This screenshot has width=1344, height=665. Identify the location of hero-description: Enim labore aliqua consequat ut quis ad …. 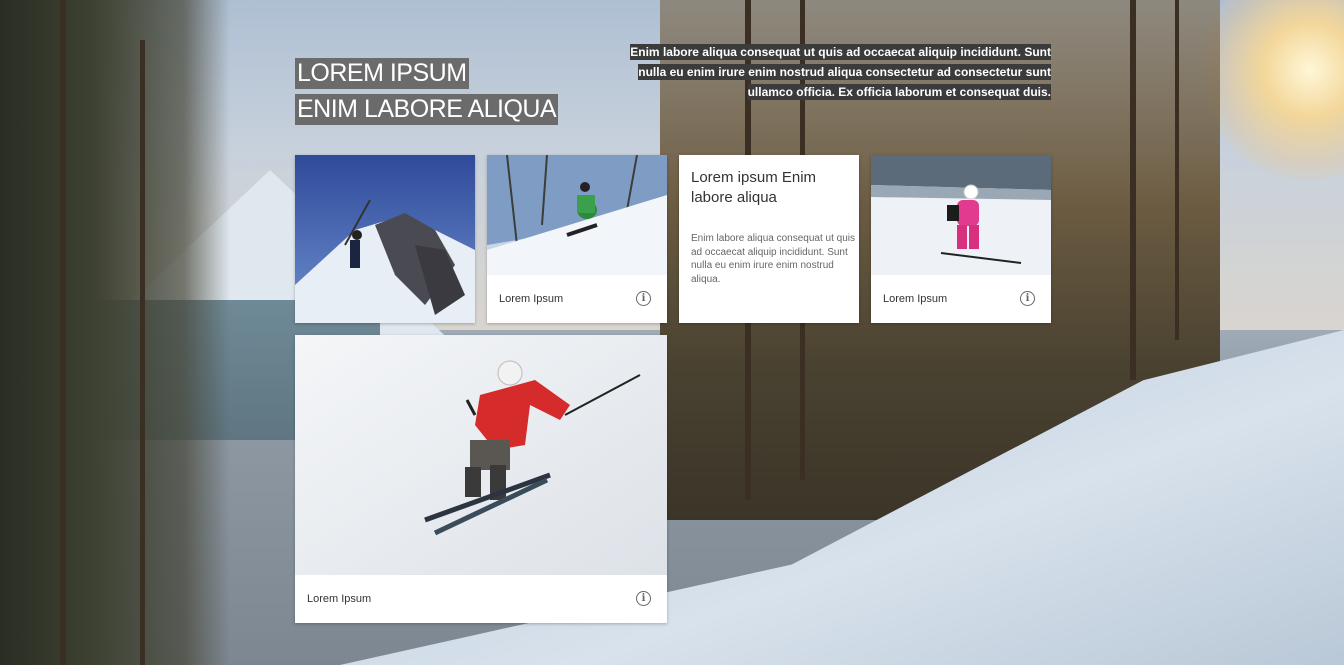
(835, 72).